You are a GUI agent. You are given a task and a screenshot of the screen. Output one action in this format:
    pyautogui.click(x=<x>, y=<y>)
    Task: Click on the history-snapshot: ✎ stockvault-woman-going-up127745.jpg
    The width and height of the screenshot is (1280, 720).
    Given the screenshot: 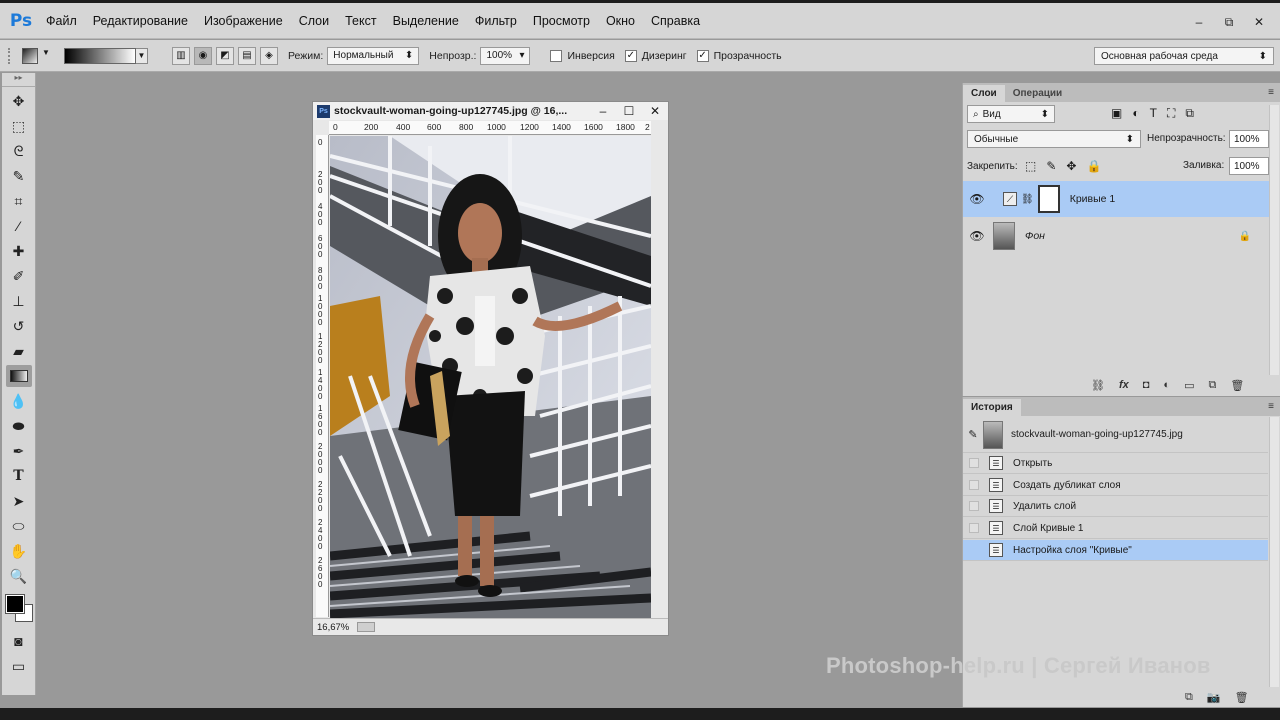 What is the action you would take?
    pyautogui.click(x=1115, y=435)
    